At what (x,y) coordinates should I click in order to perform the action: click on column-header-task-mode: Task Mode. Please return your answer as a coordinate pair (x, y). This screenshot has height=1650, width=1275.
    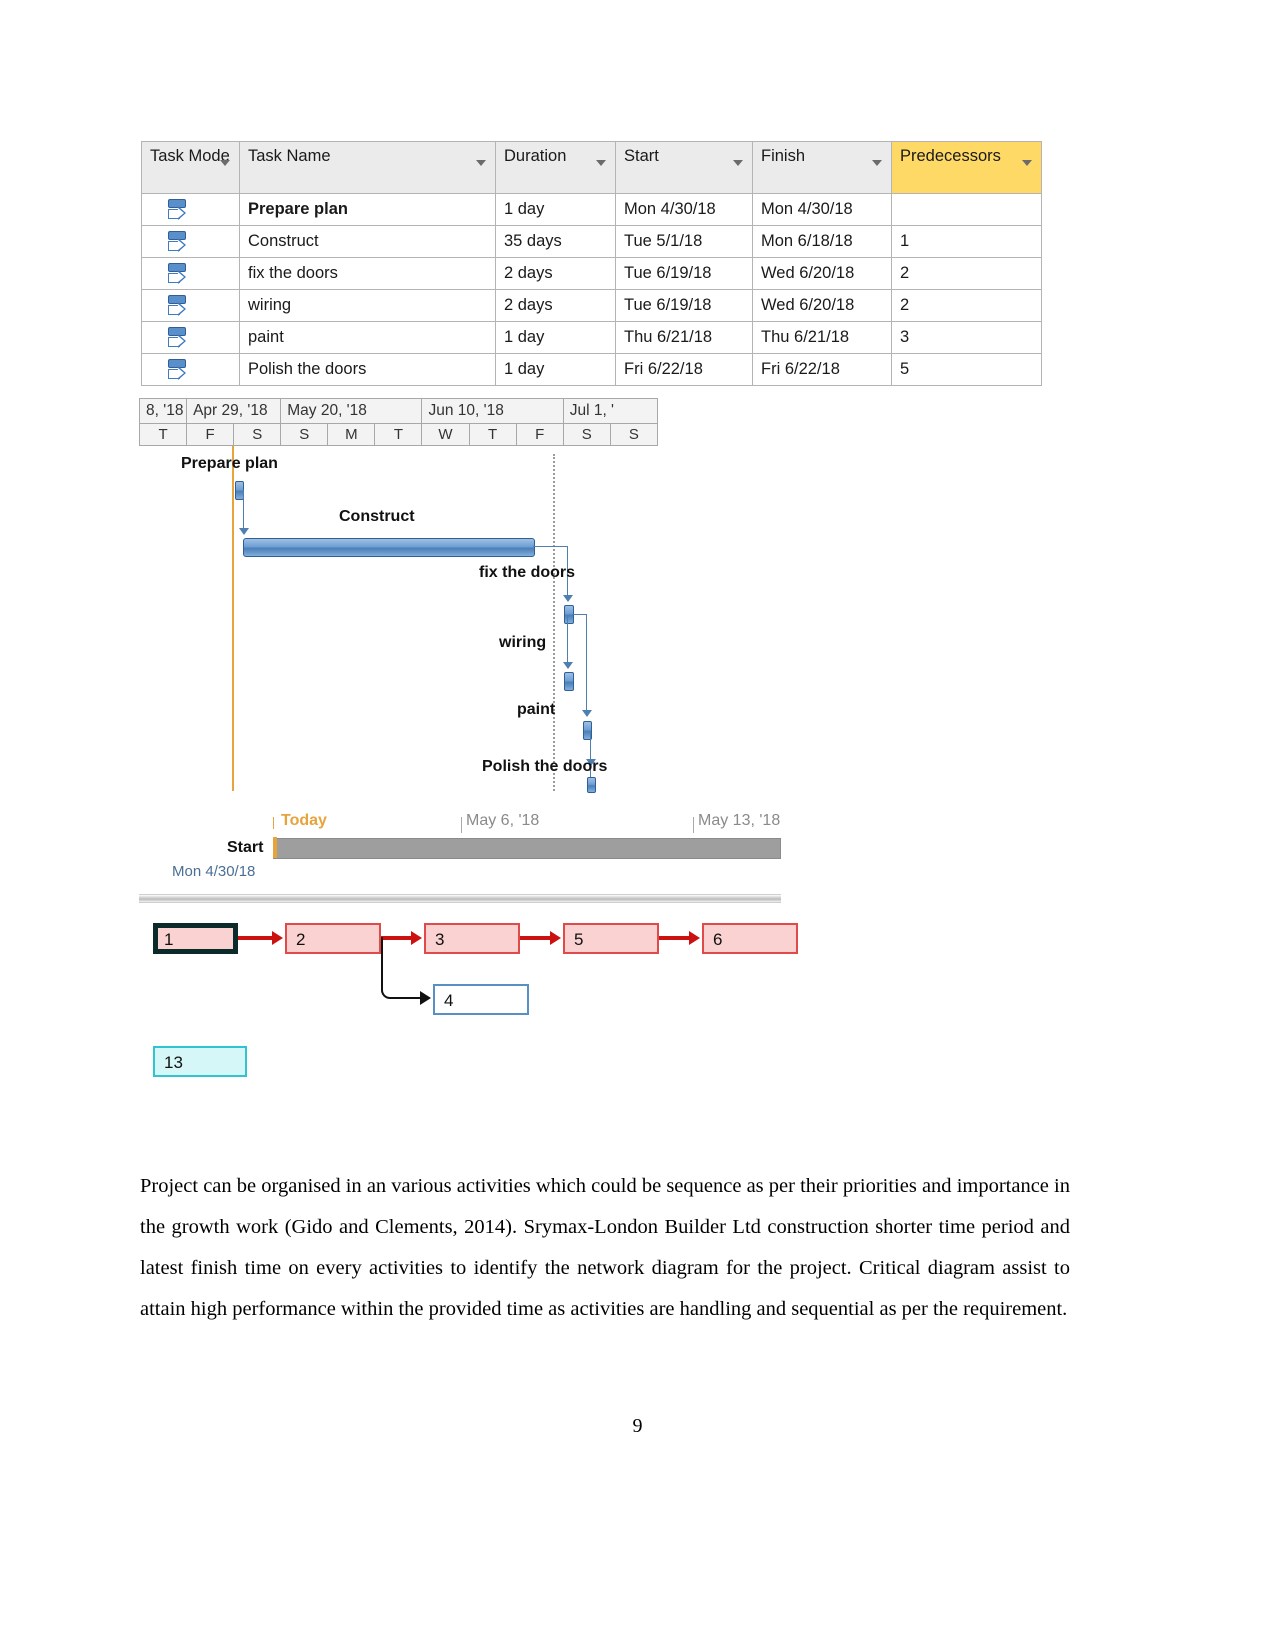
    Looking at the image, I should click on (190, 167).